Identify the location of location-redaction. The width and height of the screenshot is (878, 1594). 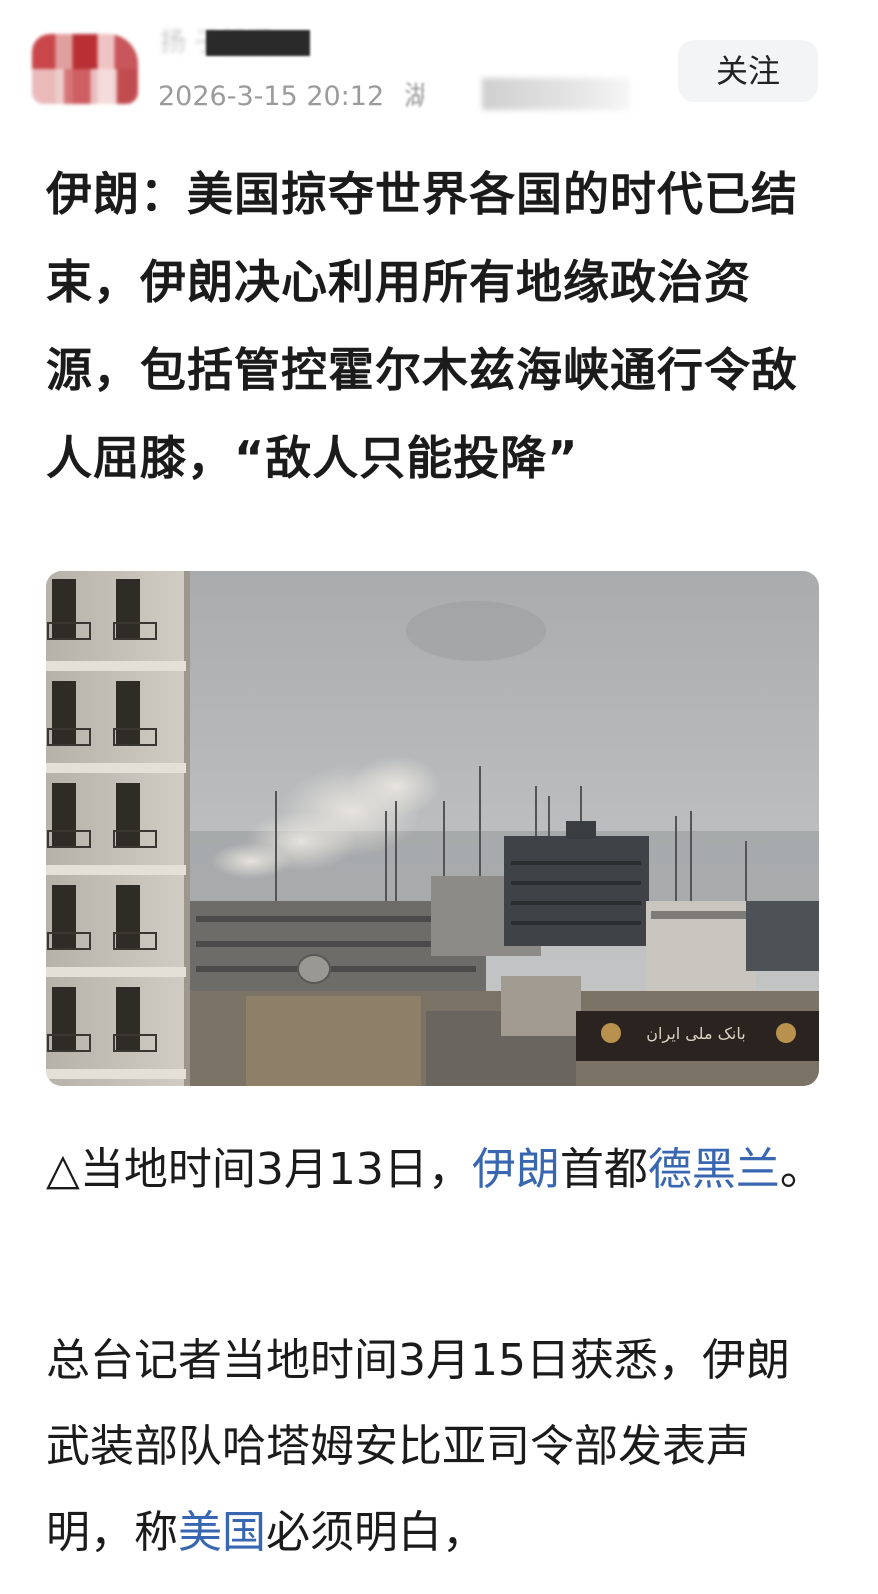
(556, 94).